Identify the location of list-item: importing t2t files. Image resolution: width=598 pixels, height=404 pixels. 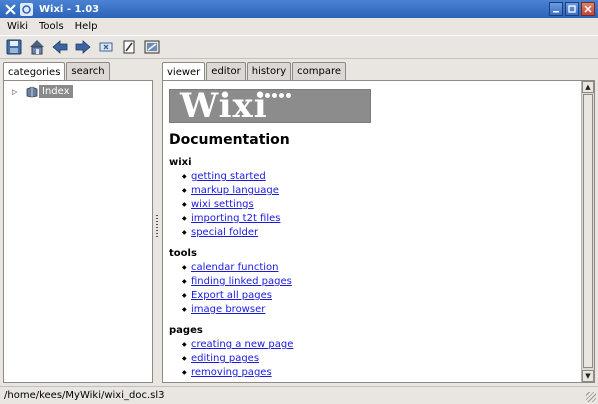
(224, 219).